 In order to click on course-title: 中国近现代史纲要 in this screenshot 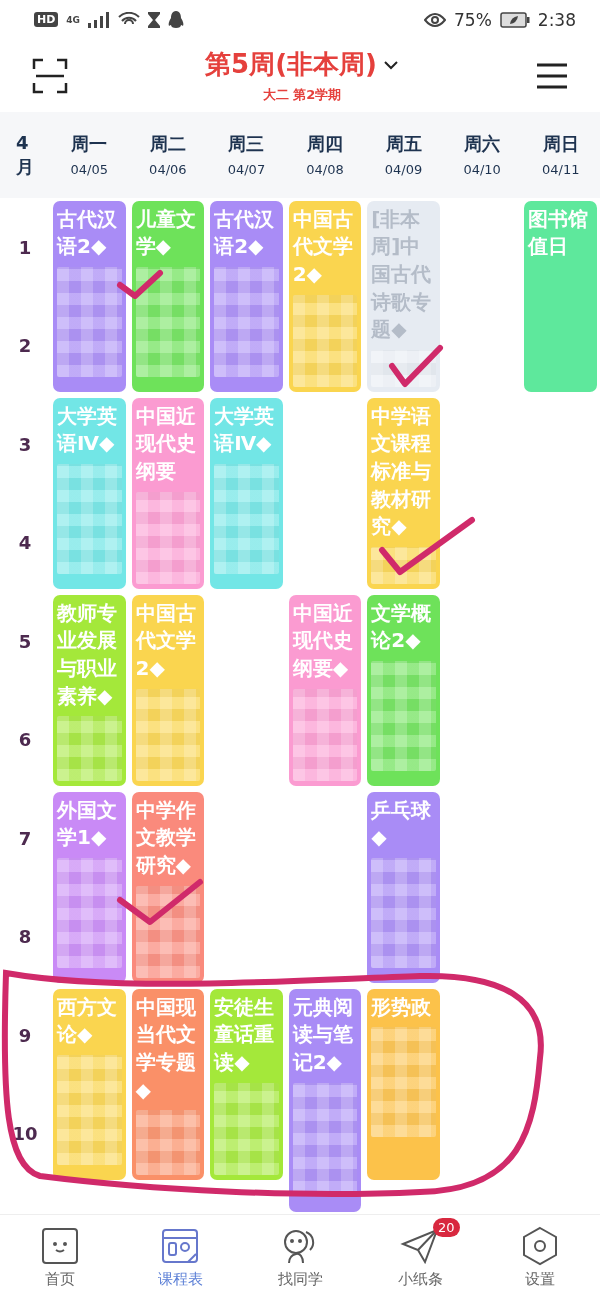, I will do `click(166, 444)`.